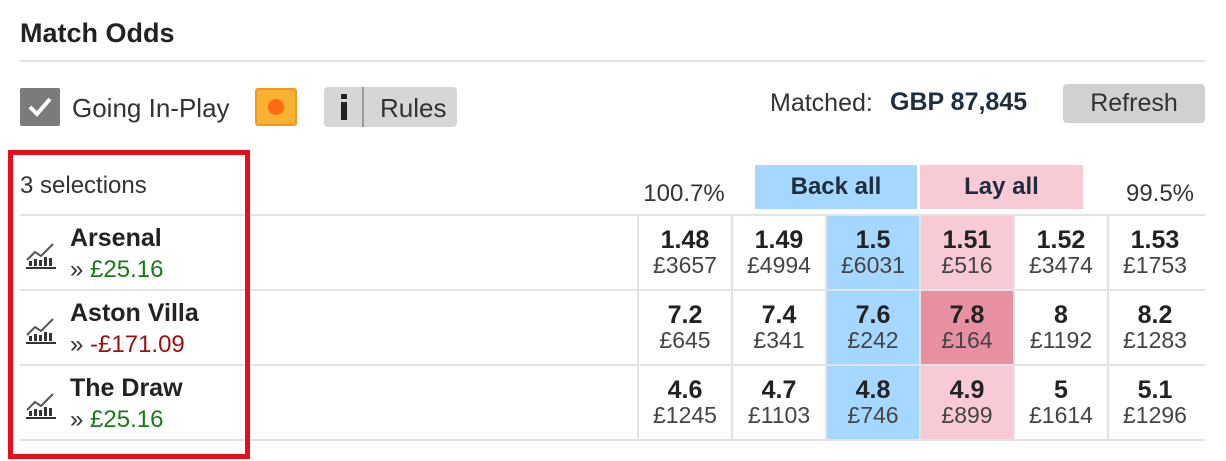  I want to click on size: £164, so click(967, 340).